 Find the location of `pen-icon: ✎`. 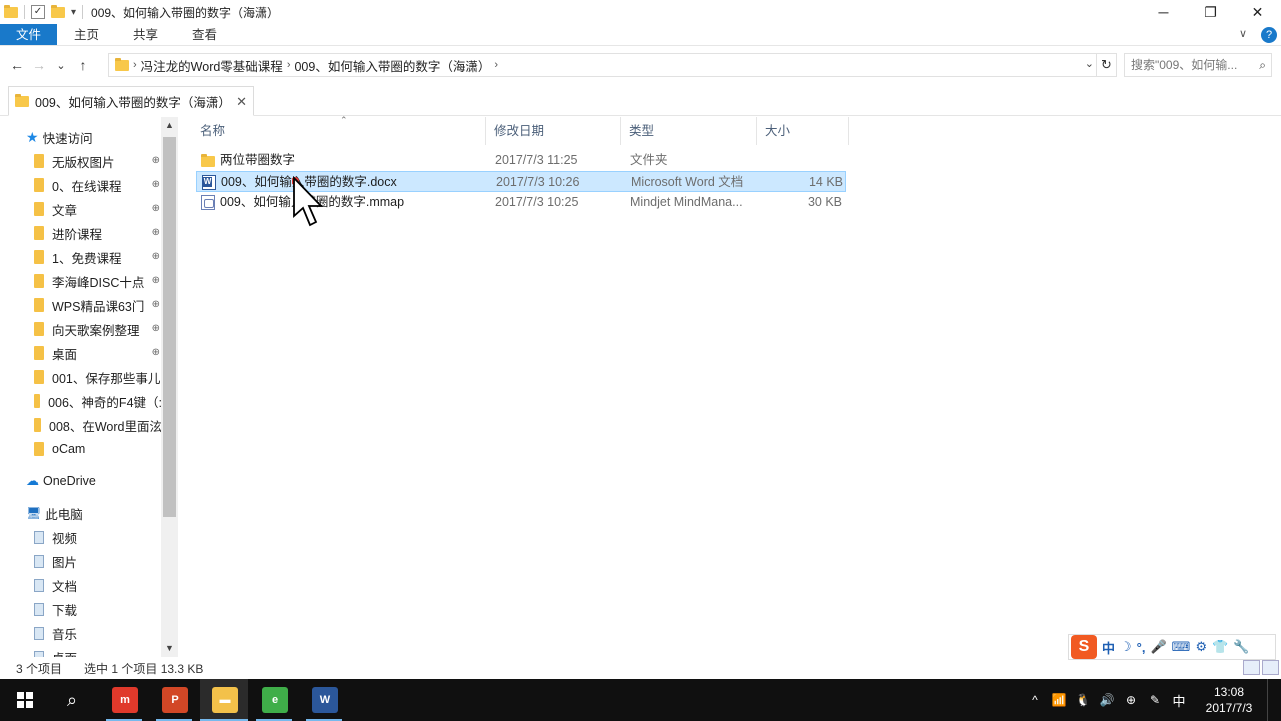

pen-icon: ✎ is located at coordinates (1155, 700).